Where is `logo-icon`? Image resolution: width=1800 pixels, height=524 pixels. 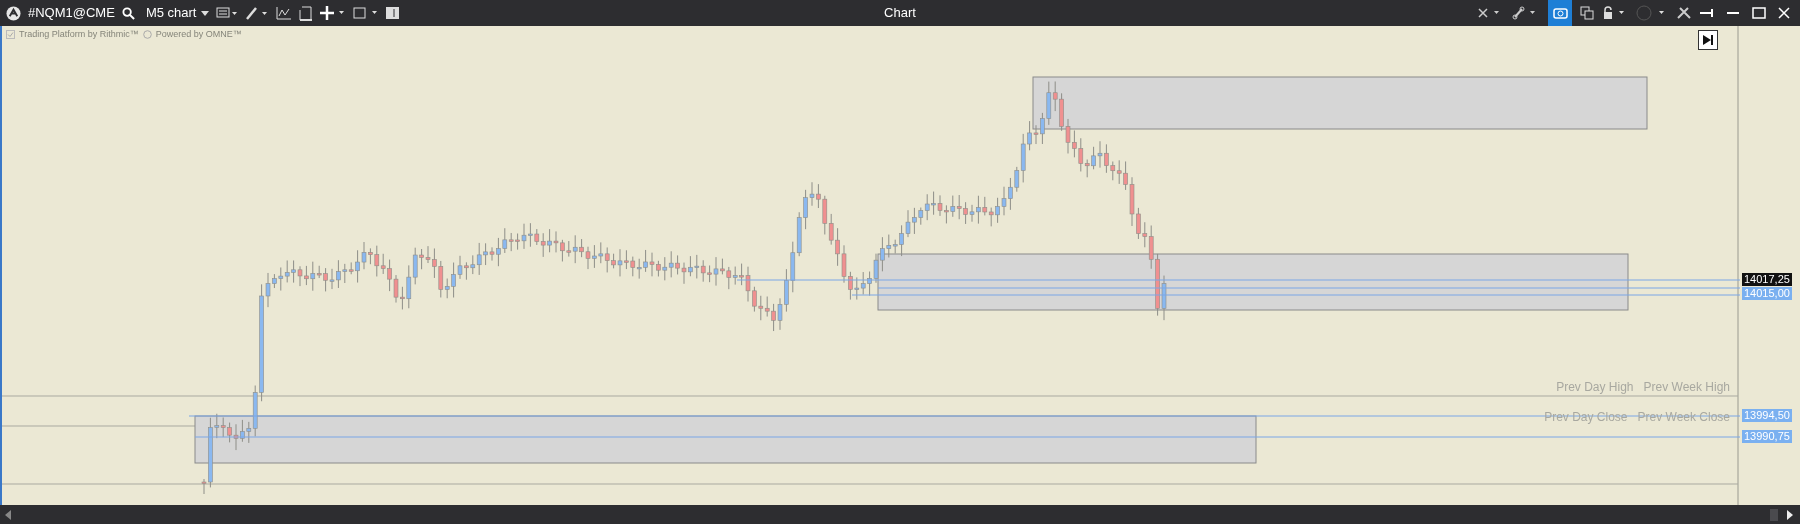
logo-icon is located at coordinates (13, 13).